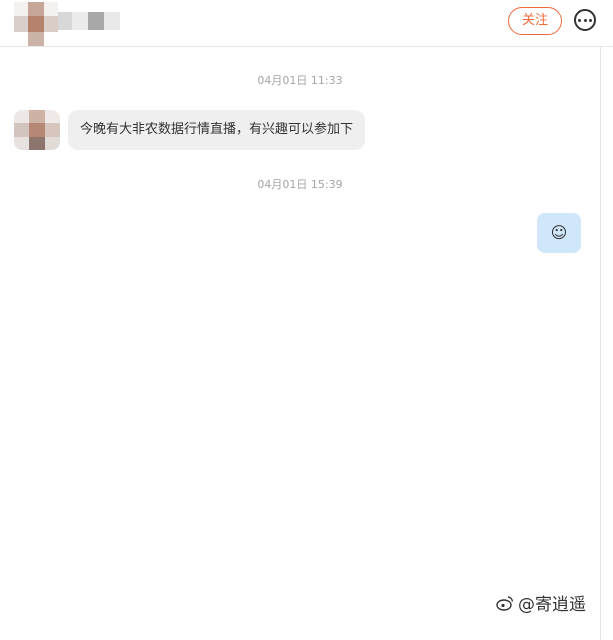 This screenshot has height=640, width=613. I want to click on watermark: @寄逍遥, so click(541, 602).